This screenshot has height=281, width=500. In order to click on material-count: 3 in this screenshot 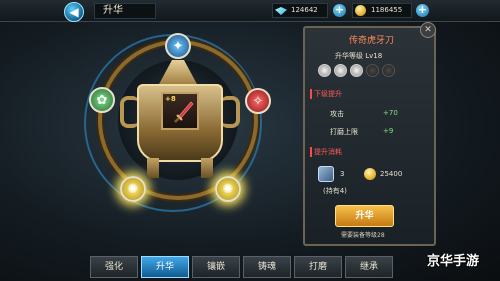, I will do `click(342, 174)`.